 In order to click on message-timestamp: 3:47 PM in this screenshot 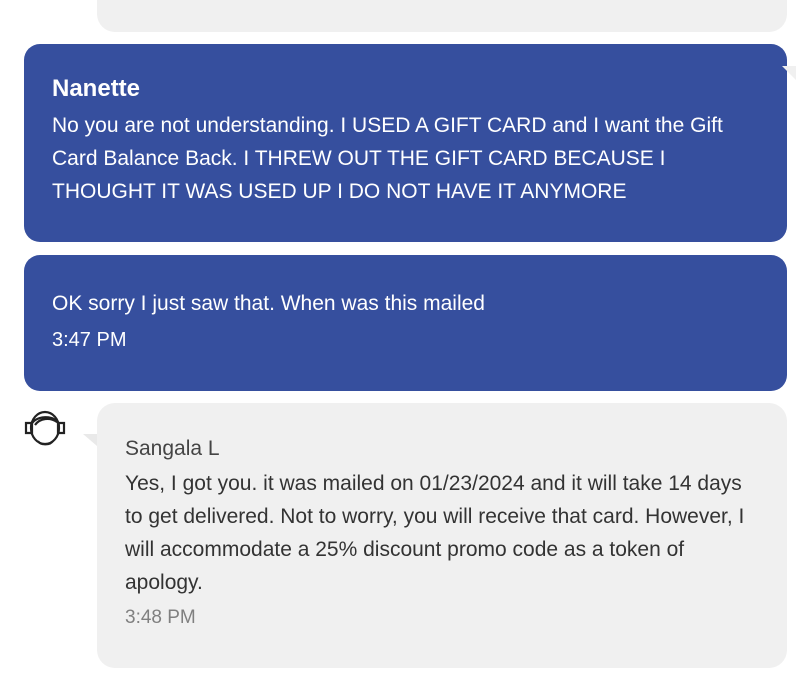, I will do `click(89, 340)`.